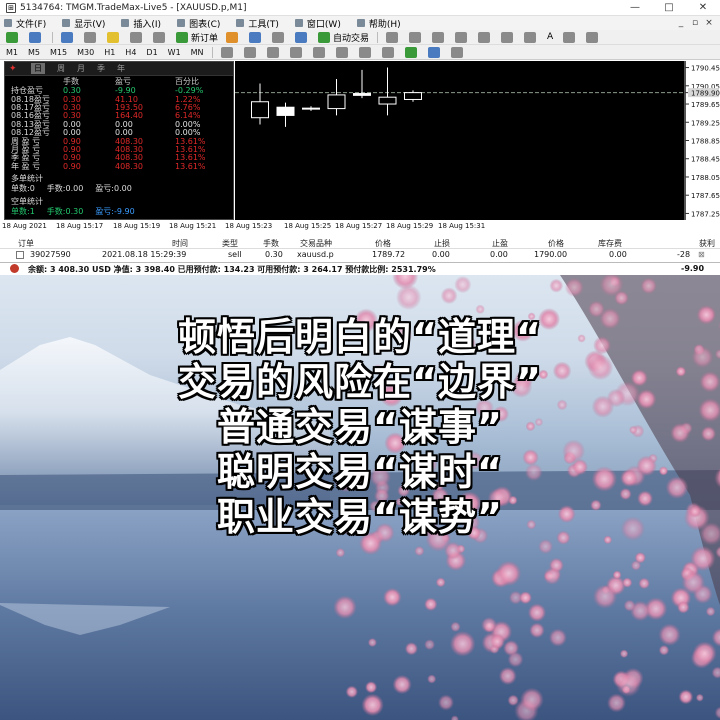 This screenshot has width=720, height=720. What do you see at coordinates (701, 254) in the screenshot?
I see `close-order-icon: ⊠` at bounding box center [701, 254].